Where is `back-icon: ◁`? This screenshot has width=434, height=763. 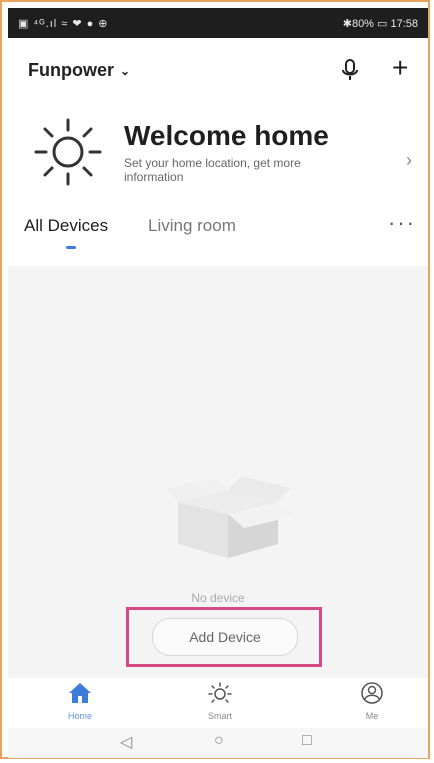
back-icon: ◁ is located at coordinates (126, 742).